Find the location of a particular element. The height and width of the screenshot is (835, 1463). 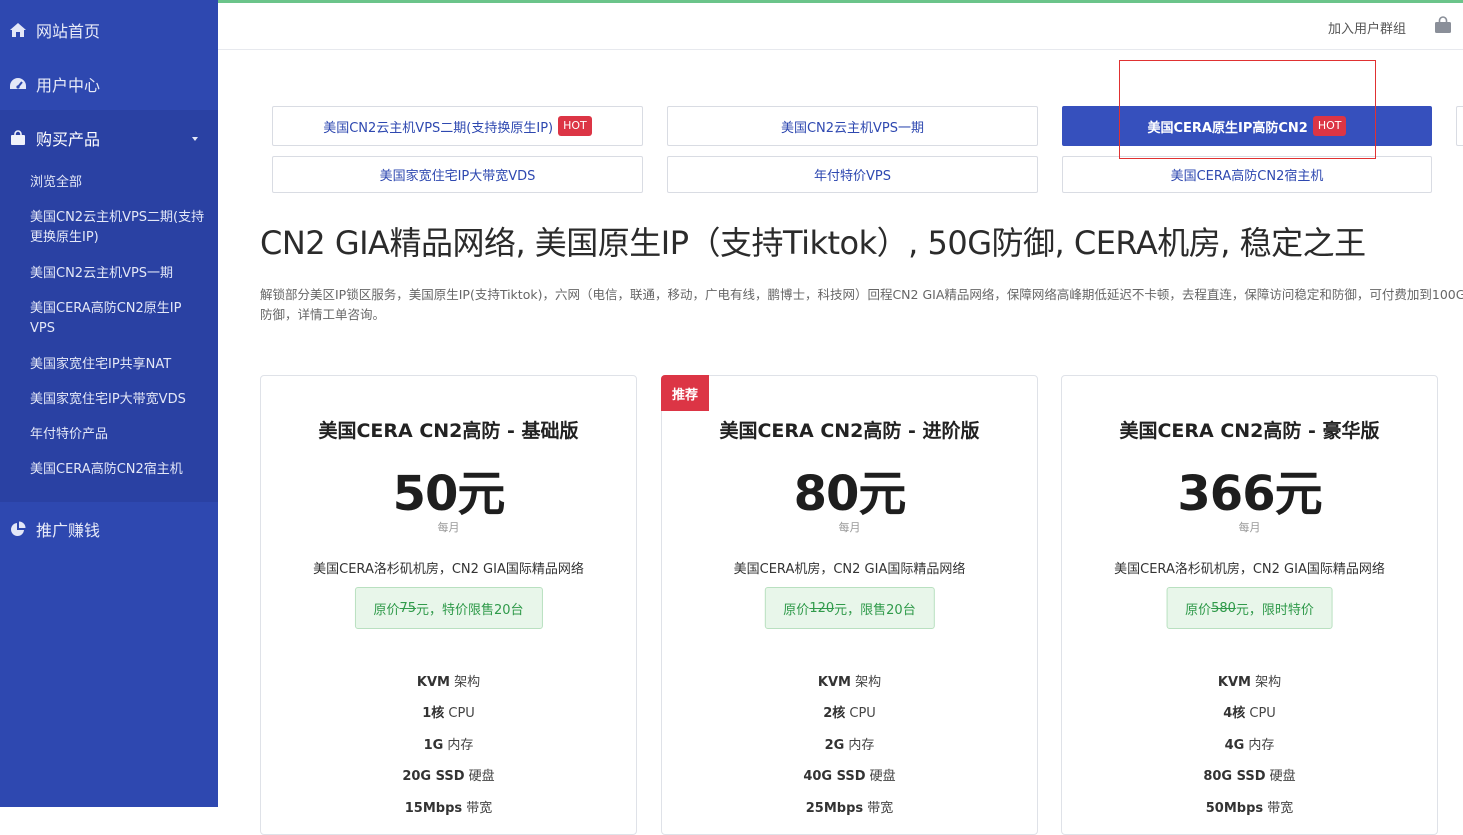

spec-row: 1G 内存 is located at coordinates (448, 743).